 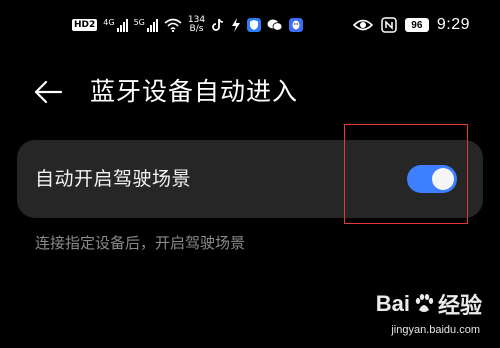 I want to click on shield-icon, so click(x=254, y=25).